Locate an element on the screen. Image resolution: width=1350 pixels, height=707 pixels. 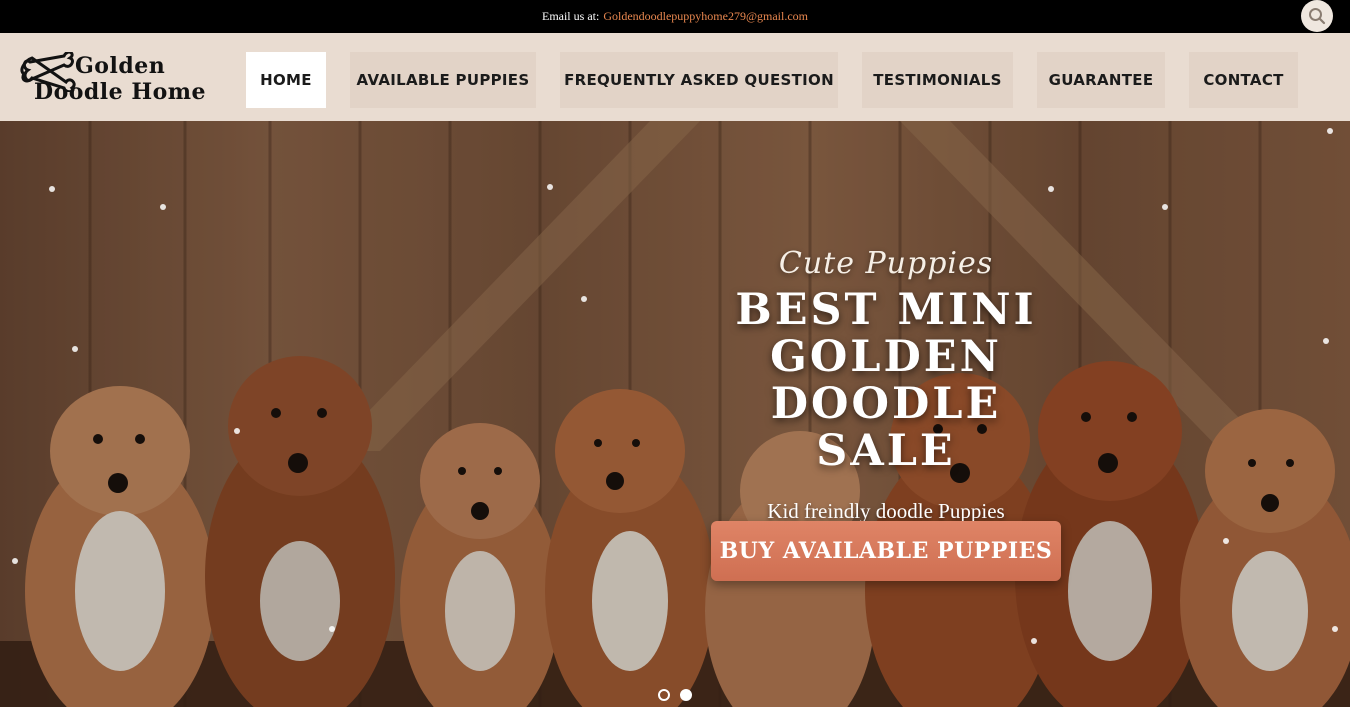
site-logo: Golden Doodle Home is located at coordinates (120, 78).